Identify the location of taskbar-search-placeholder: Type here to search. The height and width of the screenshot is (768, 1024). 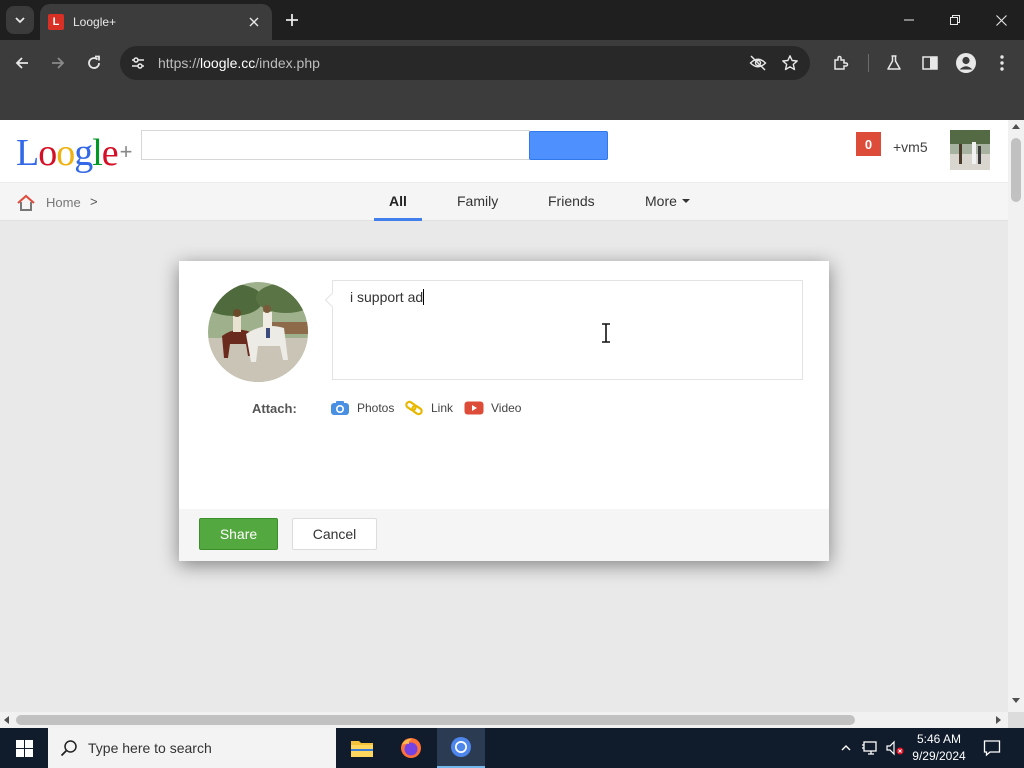
(150, 748).